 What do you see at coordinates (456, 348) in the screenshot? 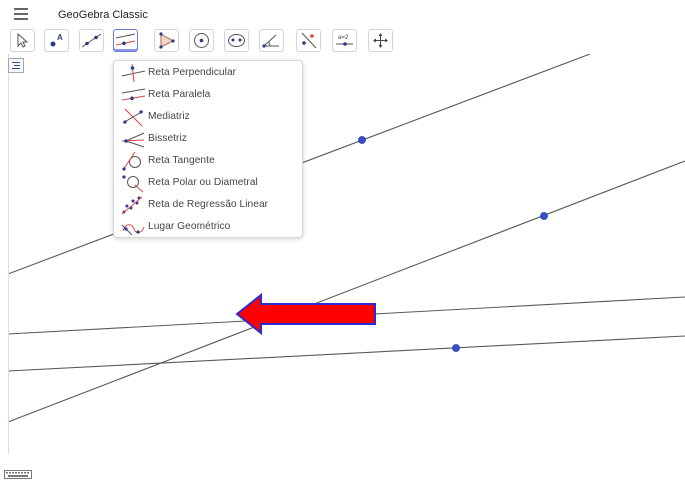
I see `point-on-line-d` at bounding box center [456, 348].